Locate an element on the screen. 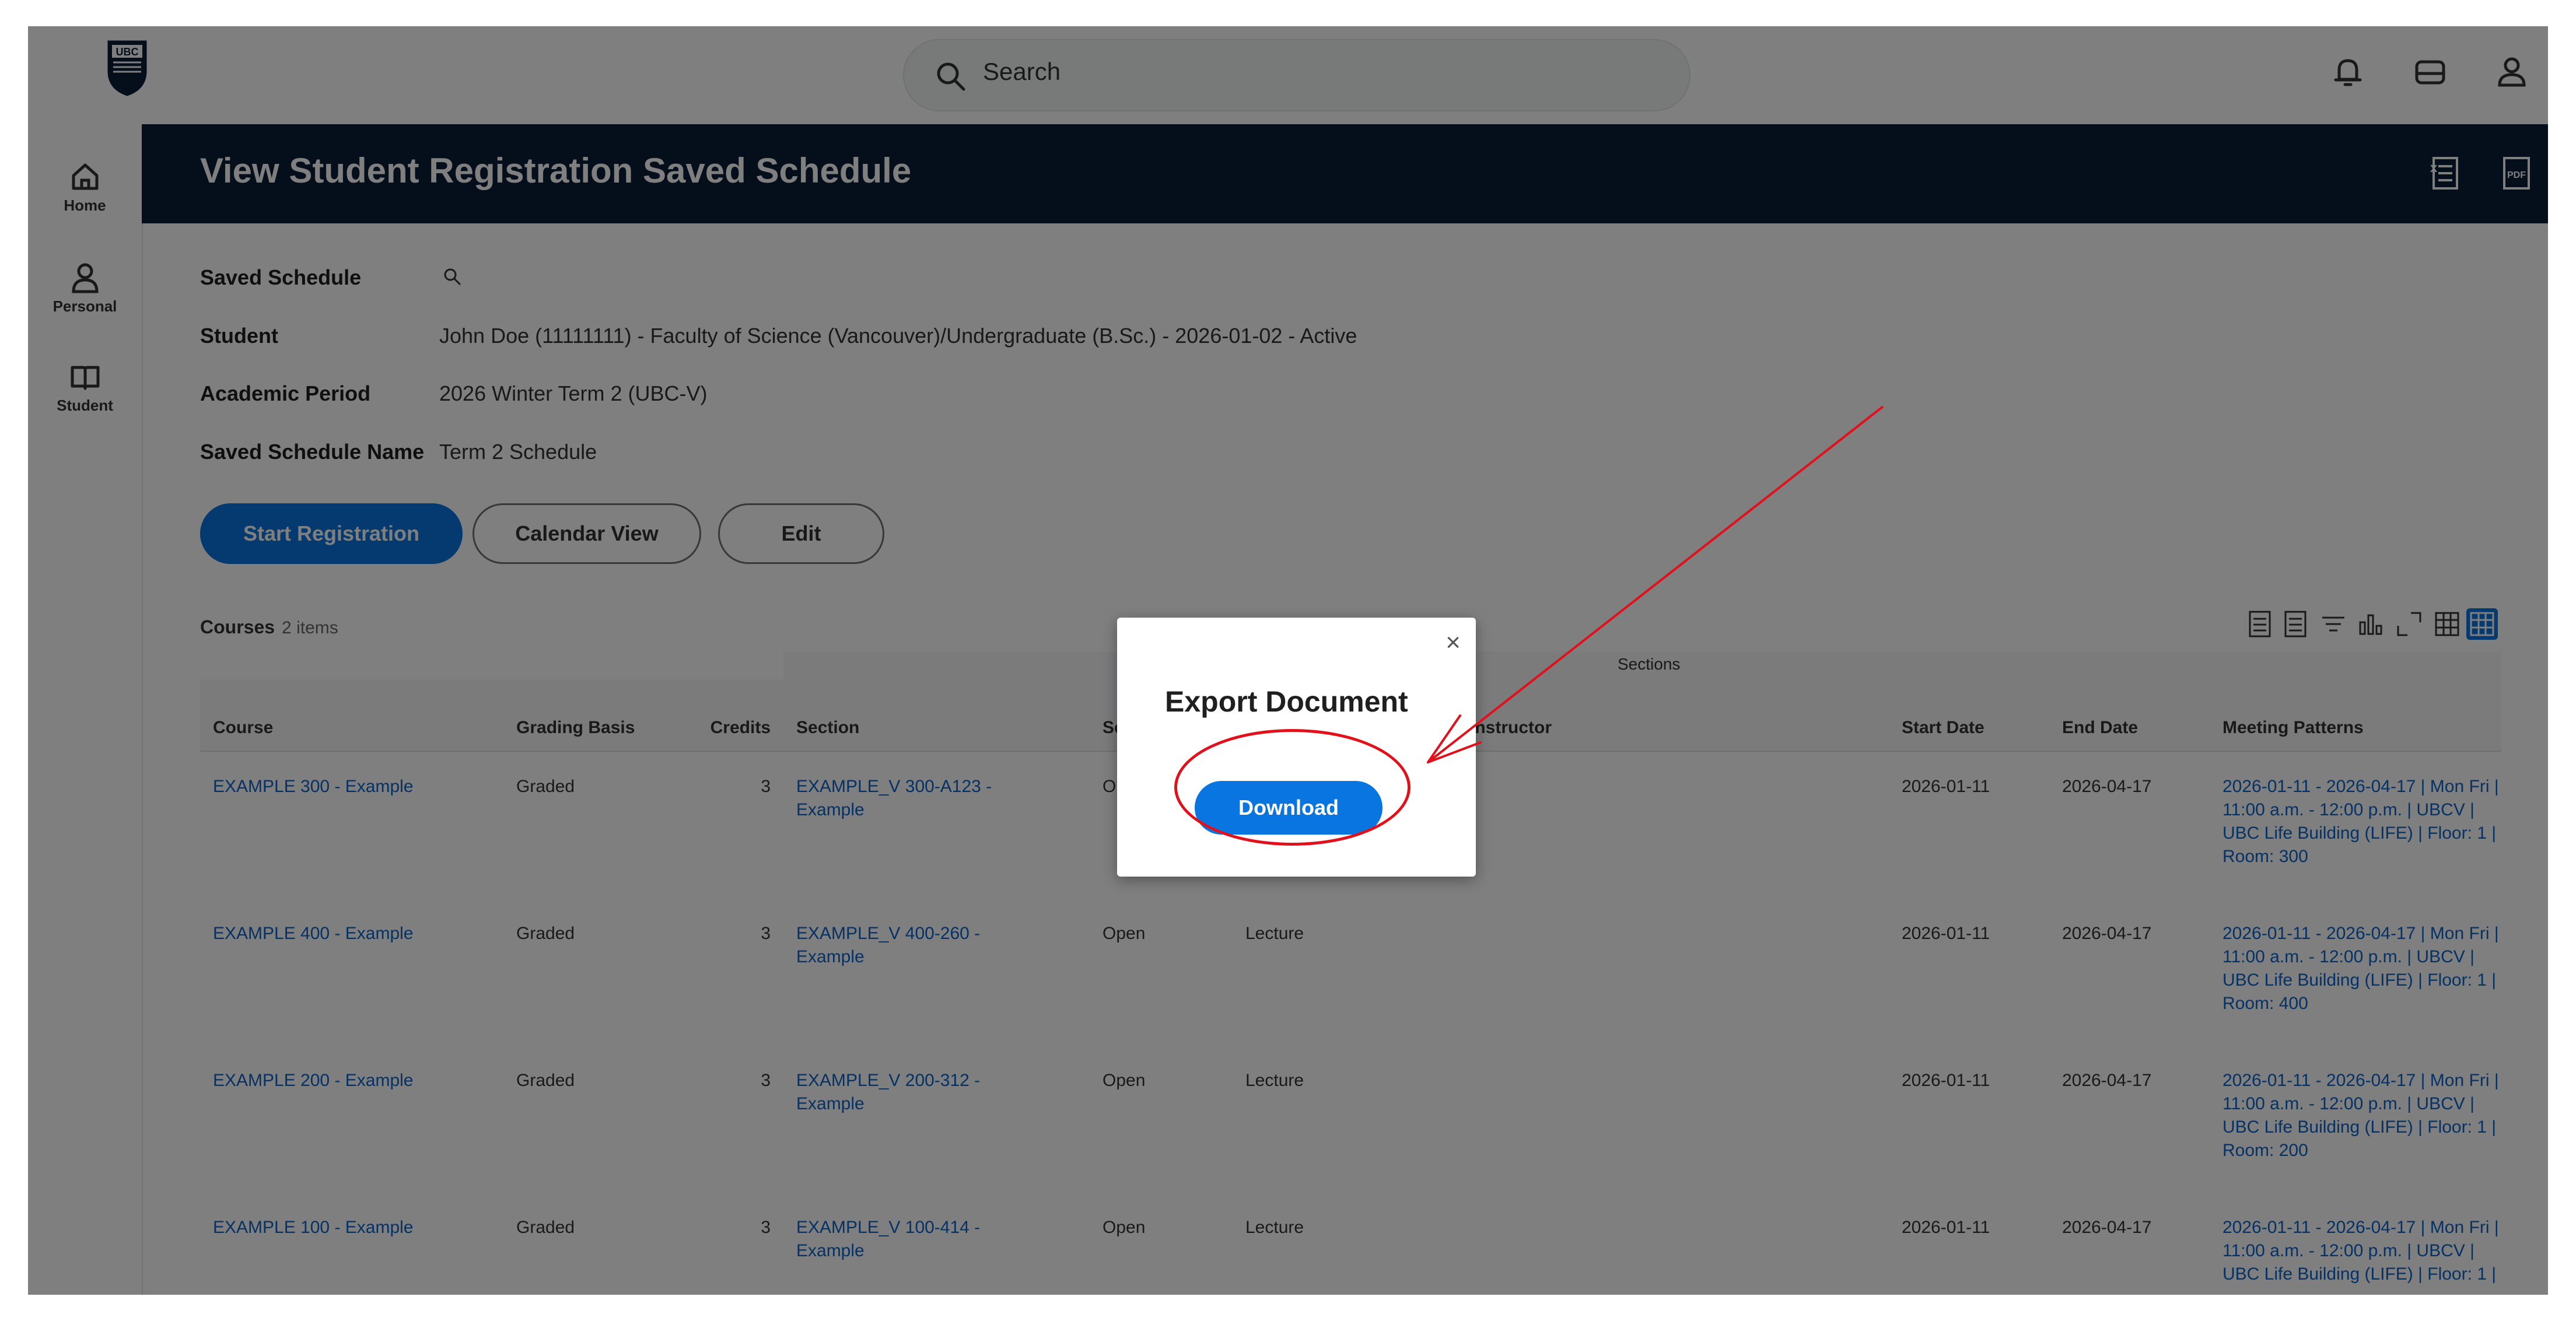 The width and height of the screenshot is (2576, 1321). annotation-circle is located at coordinates (1292, 787).